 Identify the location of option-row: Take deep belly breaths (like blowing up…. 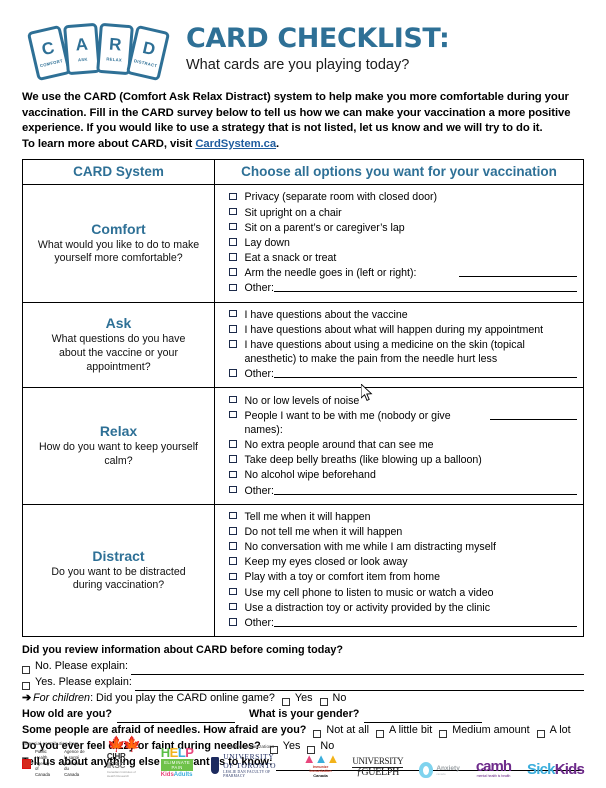
(403, 460).